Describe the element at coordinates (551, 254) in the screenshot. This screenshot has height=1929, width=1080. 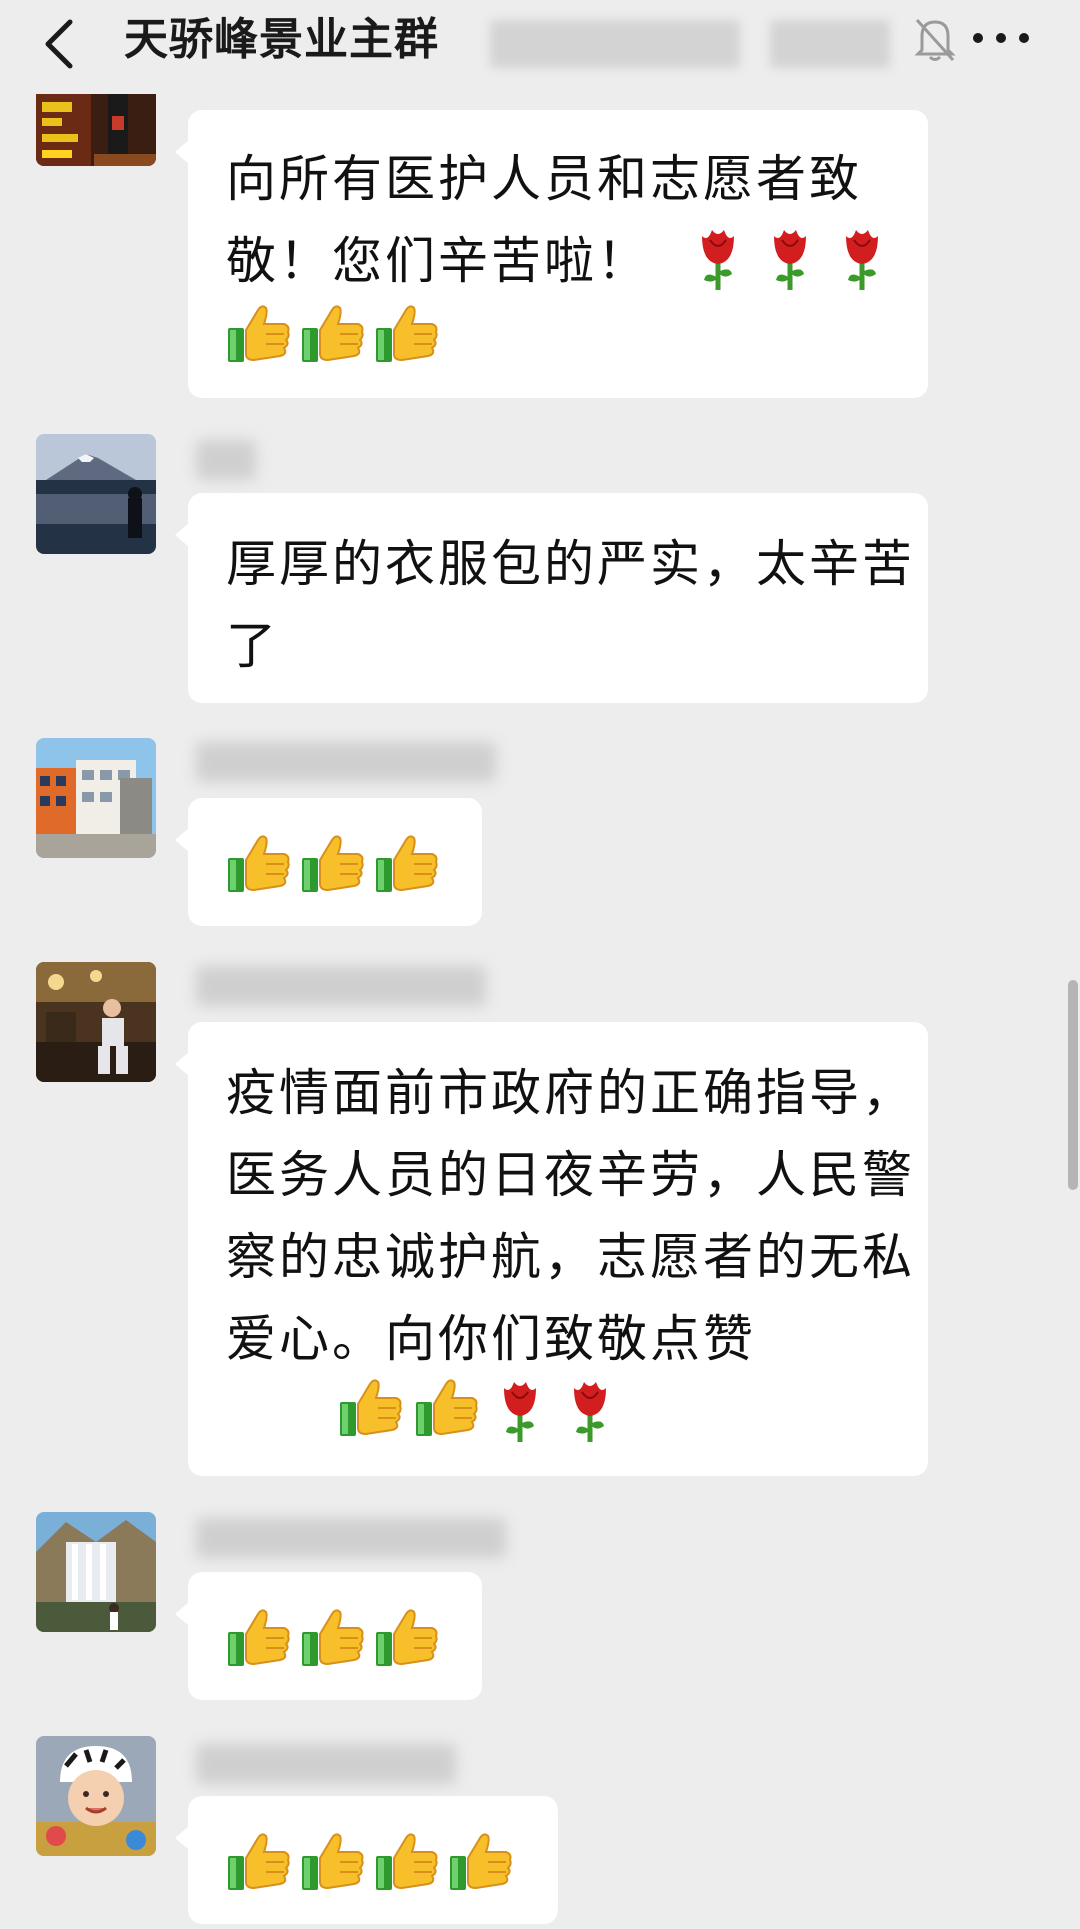
I see `message-bubble: 向所有医护人员和志愿者致敬！您们辛苦啦！` at that location.